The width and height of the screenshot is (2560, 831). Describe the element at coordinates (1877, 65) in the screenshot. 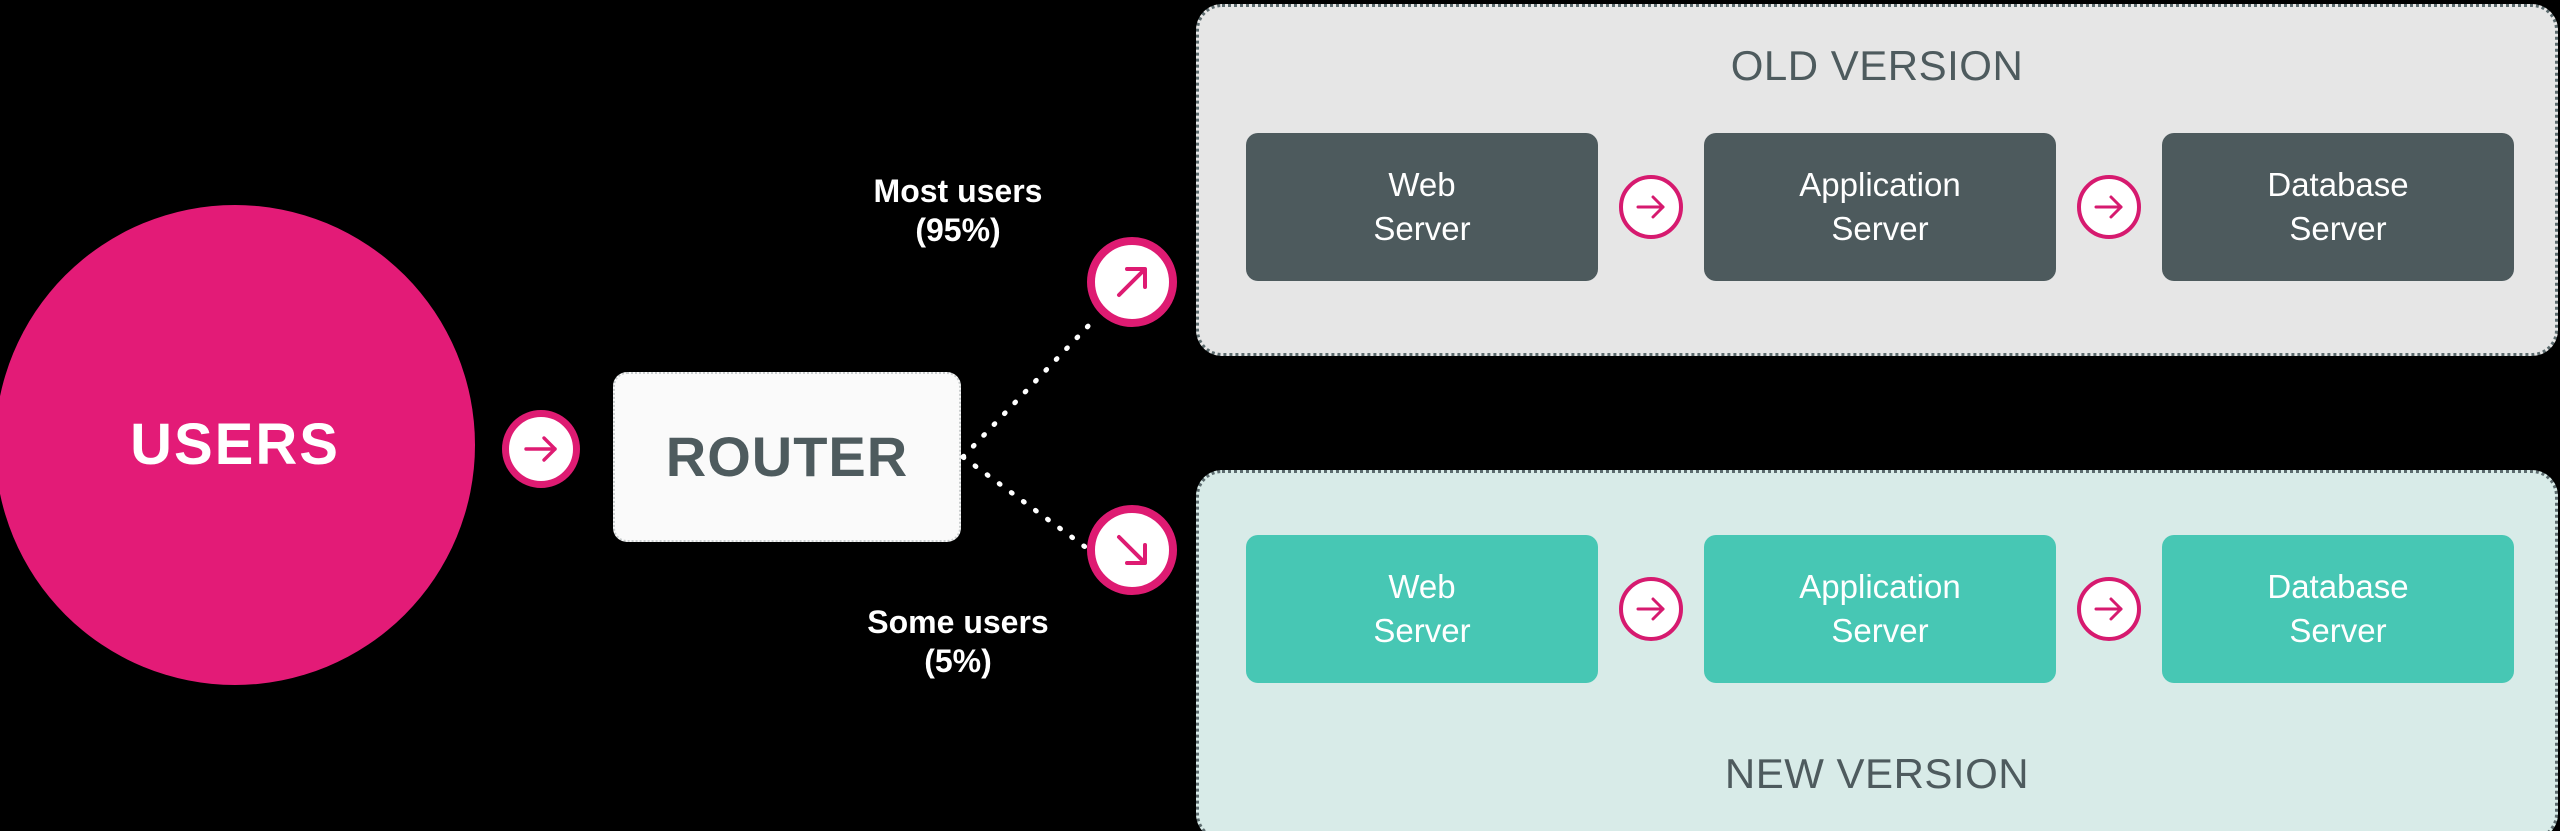

I see `panel-old-version-title: OLD VERSION` at that location.